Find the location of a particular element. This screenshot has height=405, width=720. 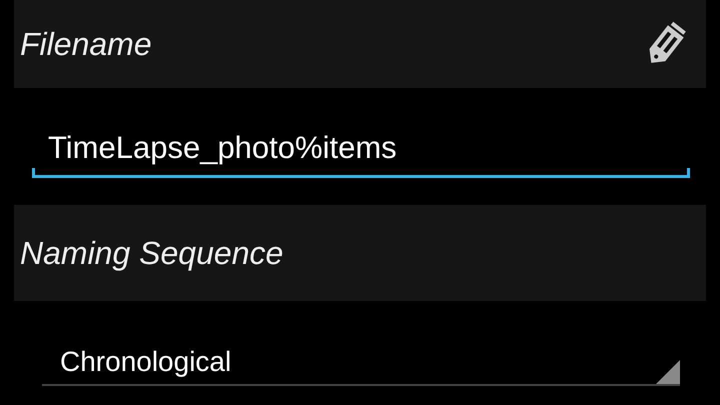

section-title: Naming Sequence is located at coordinates (152, 253).